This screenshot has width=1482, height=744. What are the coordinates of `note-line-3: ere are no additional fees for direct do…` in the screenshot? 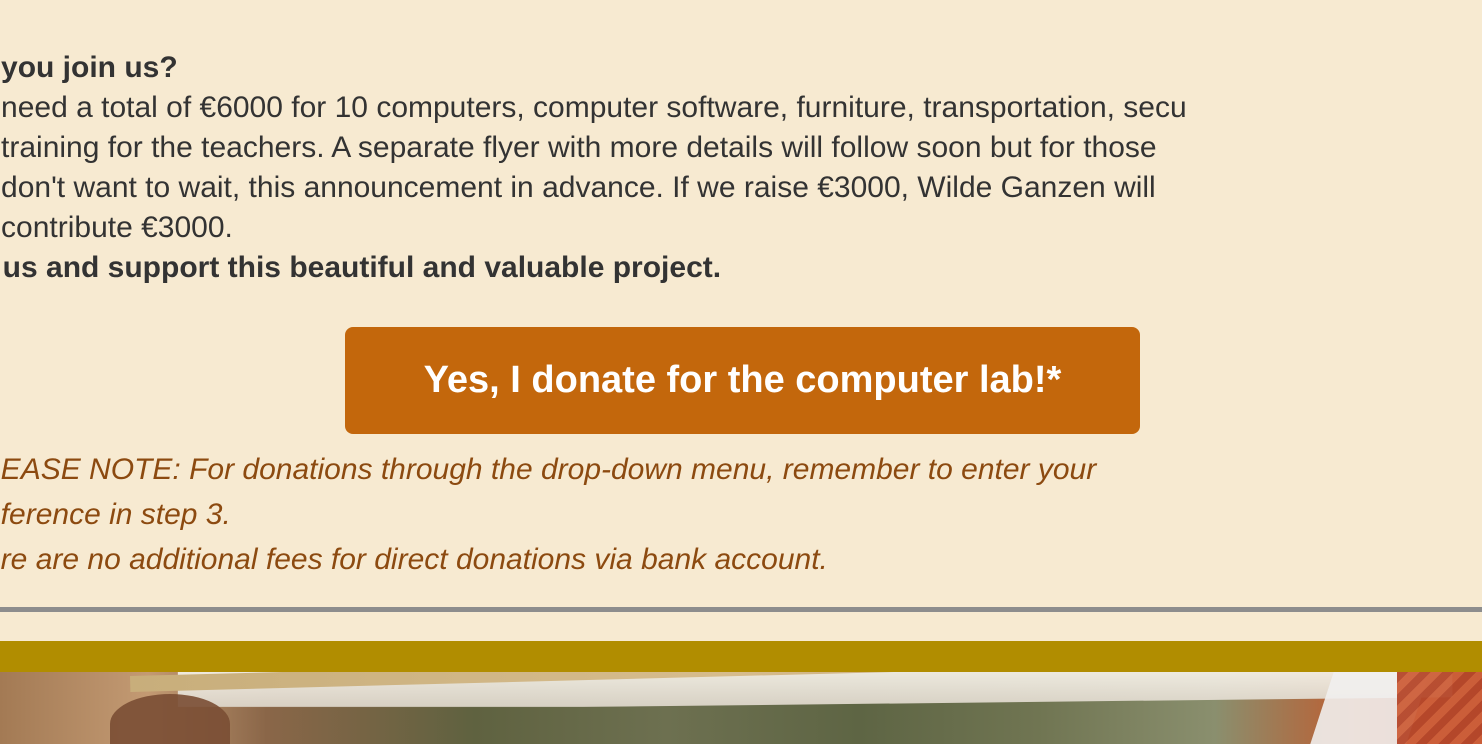 It's located at (414, 559).